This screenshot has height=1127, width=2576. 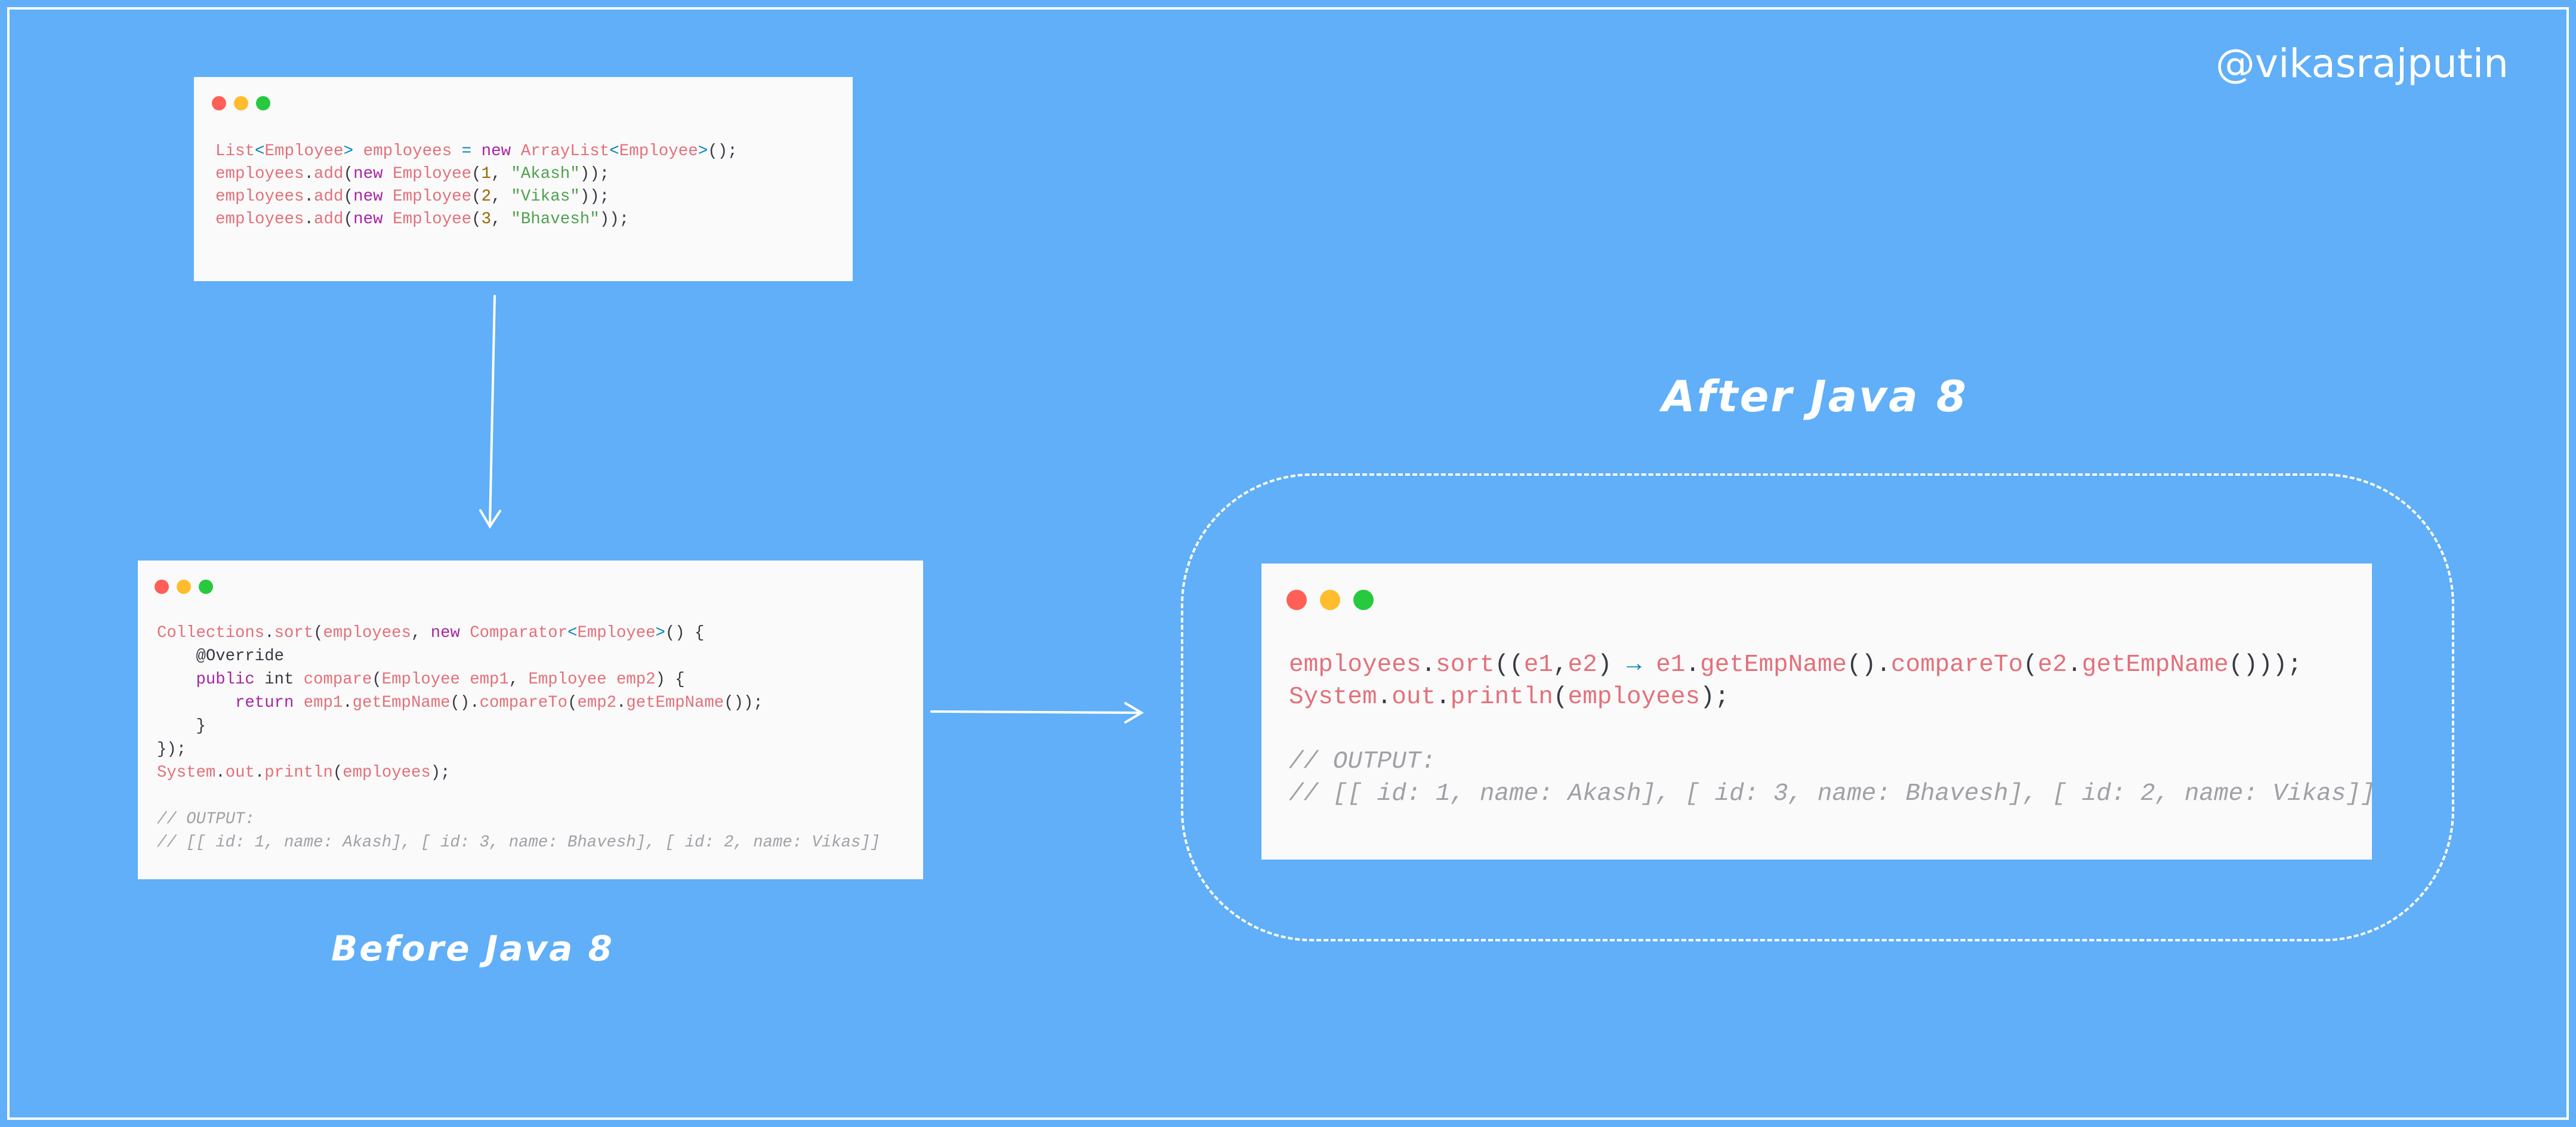 I want to click on flow-arrows, so click(x=811, y=509).